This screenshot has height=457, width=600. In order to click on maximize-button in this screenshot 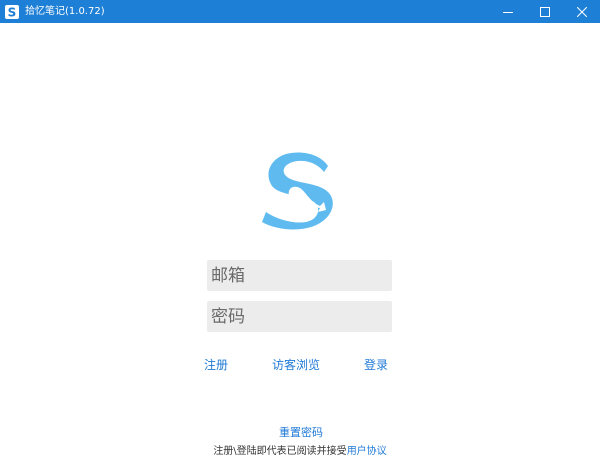, I will do `click(544, 11)`.